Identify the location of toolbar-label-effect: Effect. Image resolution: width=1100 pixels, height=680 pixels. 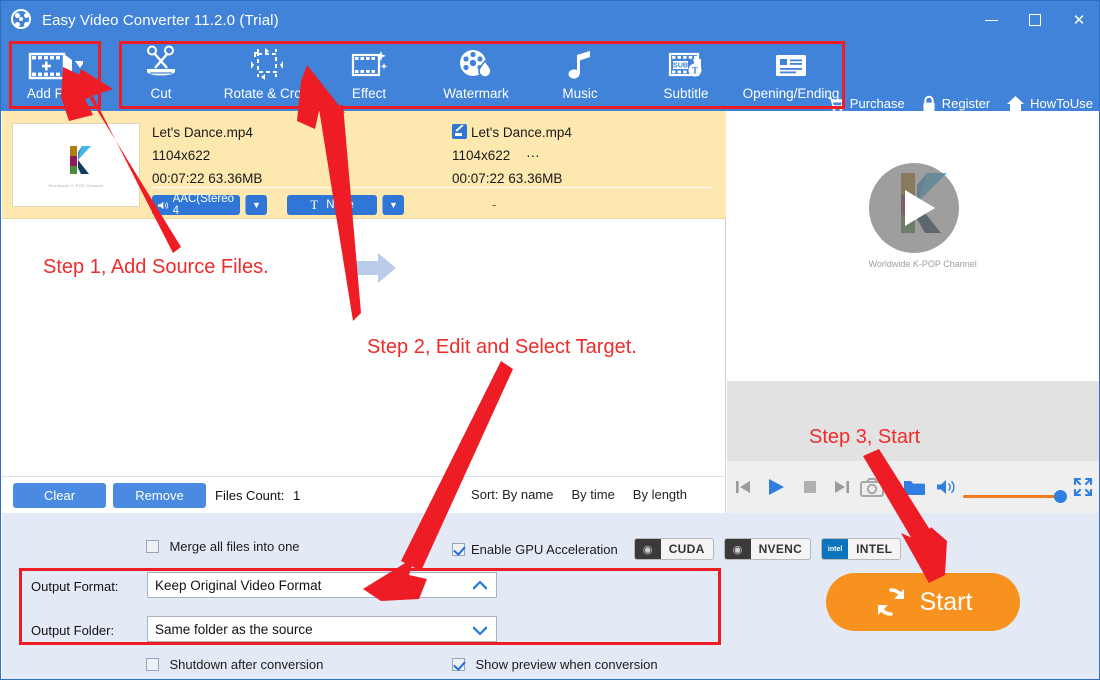
(369, 93).